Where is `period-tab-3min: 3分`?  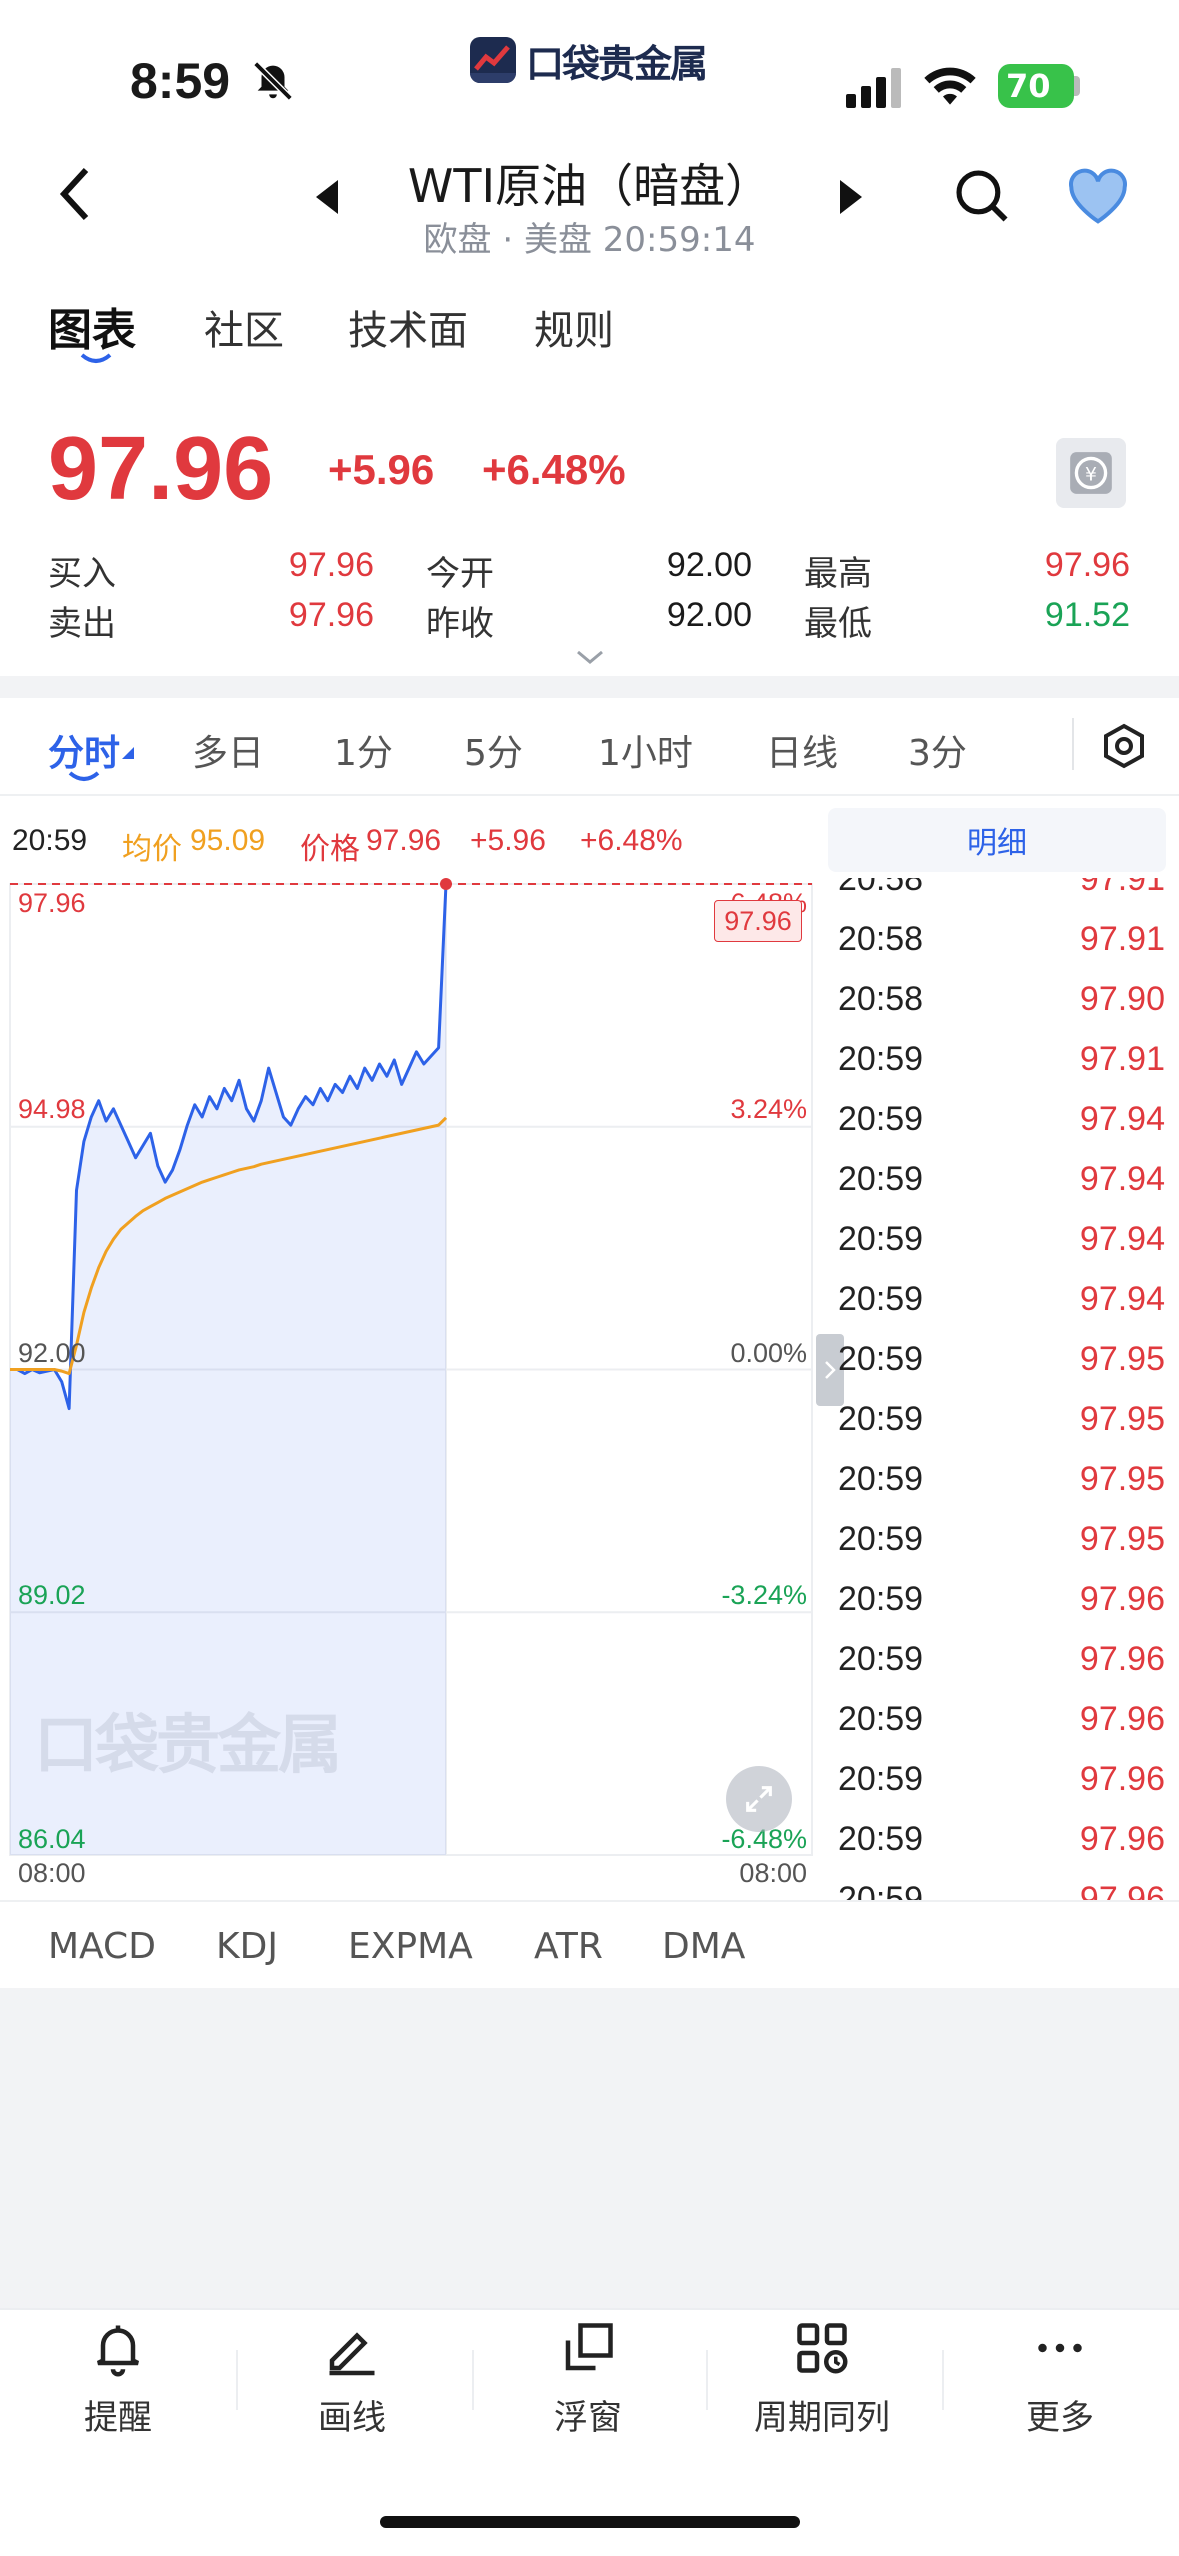
period-tab-3min: 3分 is located at coordinates (937, 750).